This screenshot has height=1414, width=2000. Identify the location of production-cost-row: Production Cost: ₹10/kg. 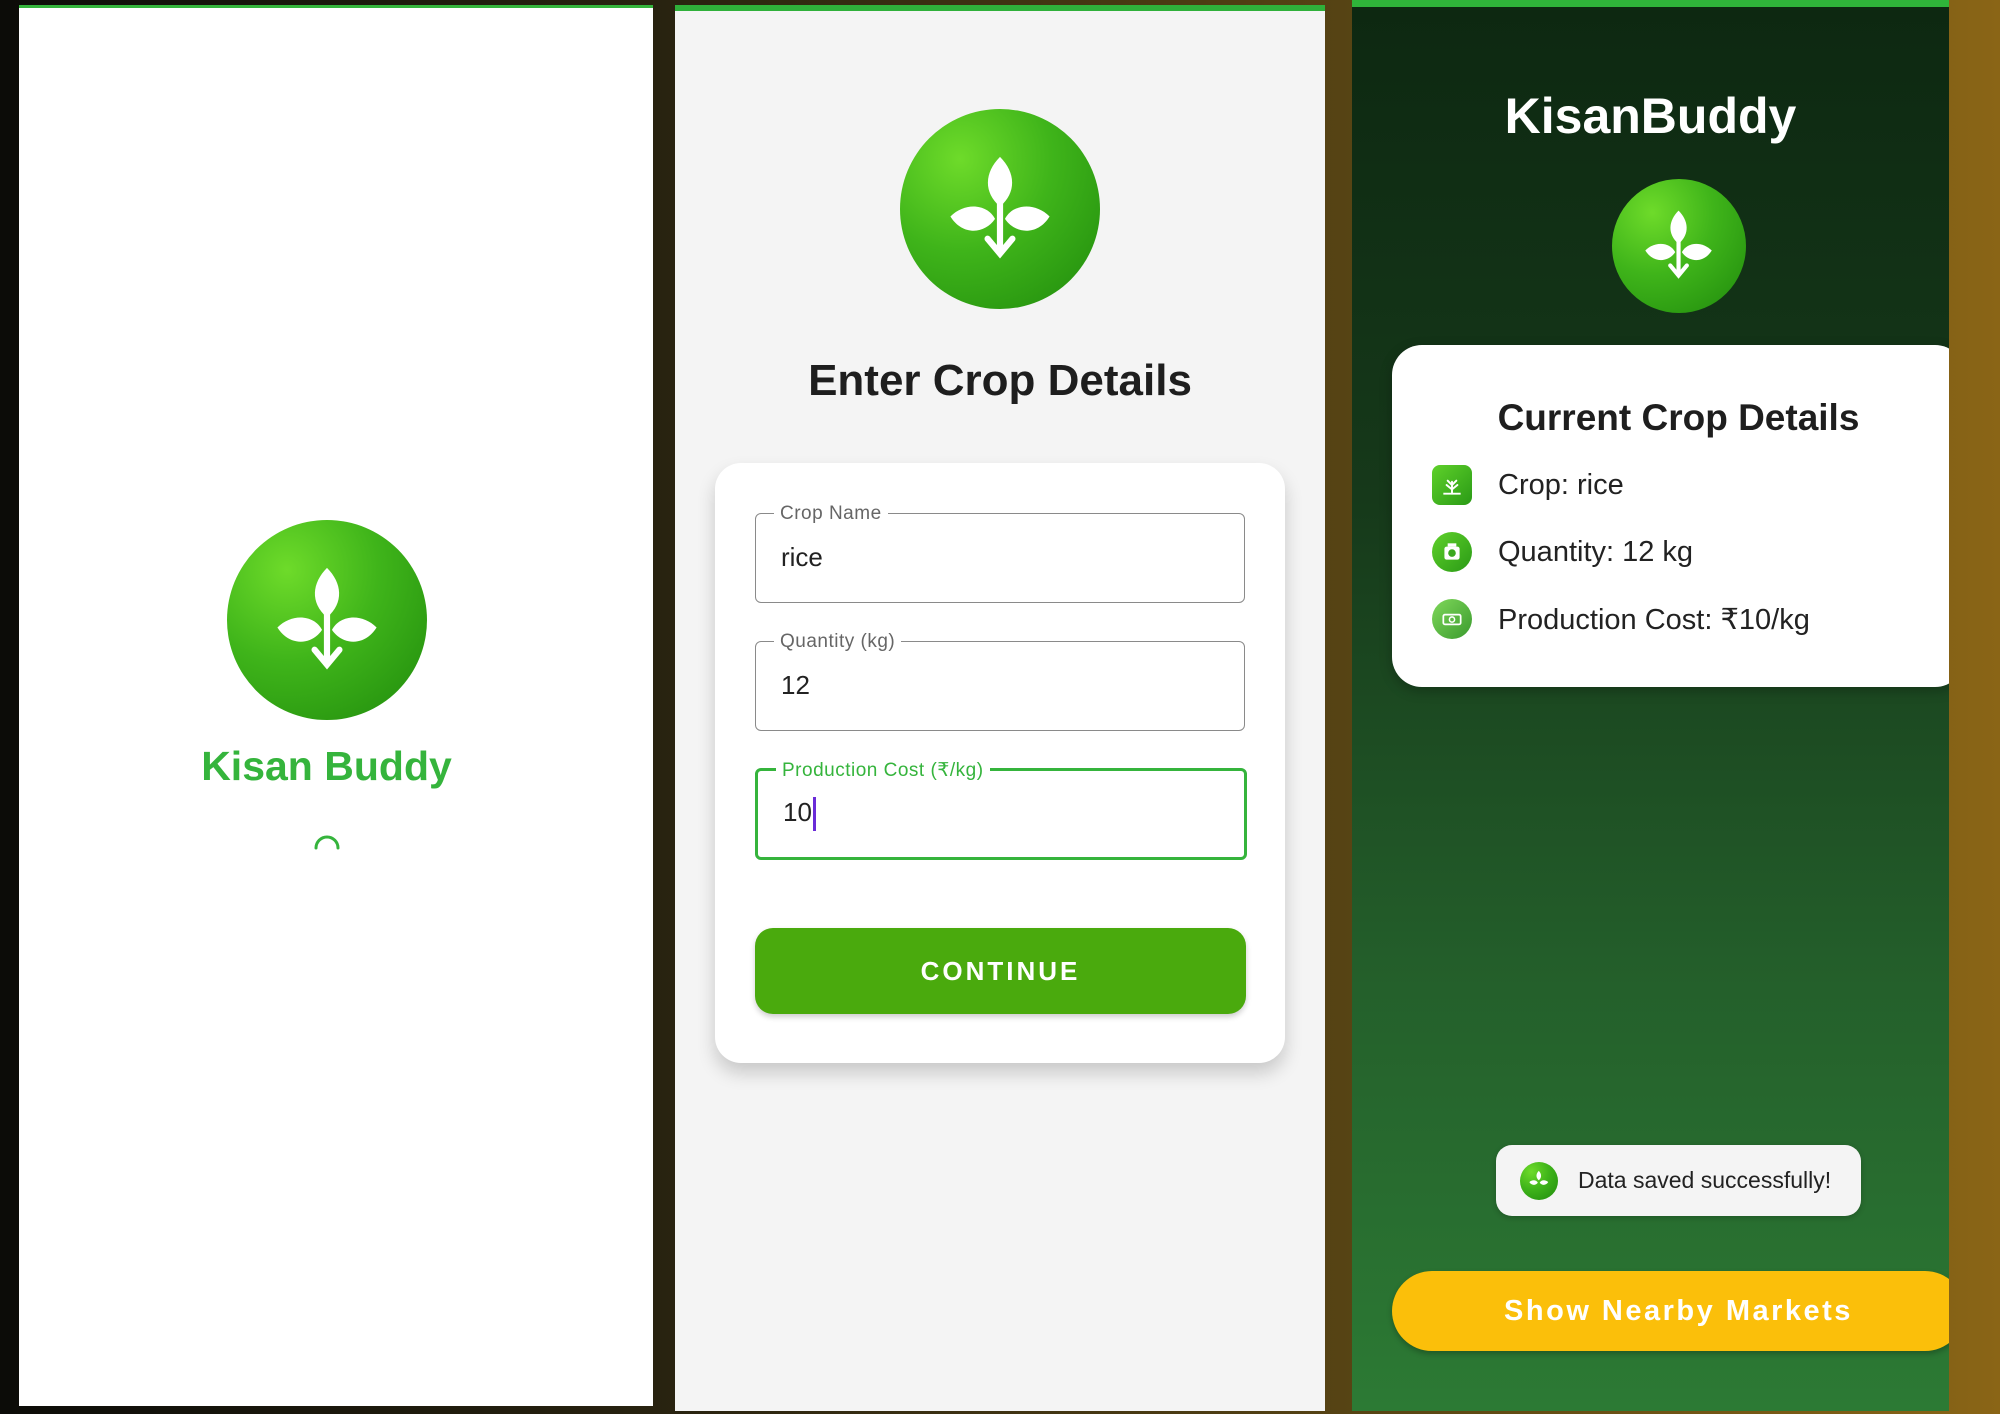
(1621, 619).